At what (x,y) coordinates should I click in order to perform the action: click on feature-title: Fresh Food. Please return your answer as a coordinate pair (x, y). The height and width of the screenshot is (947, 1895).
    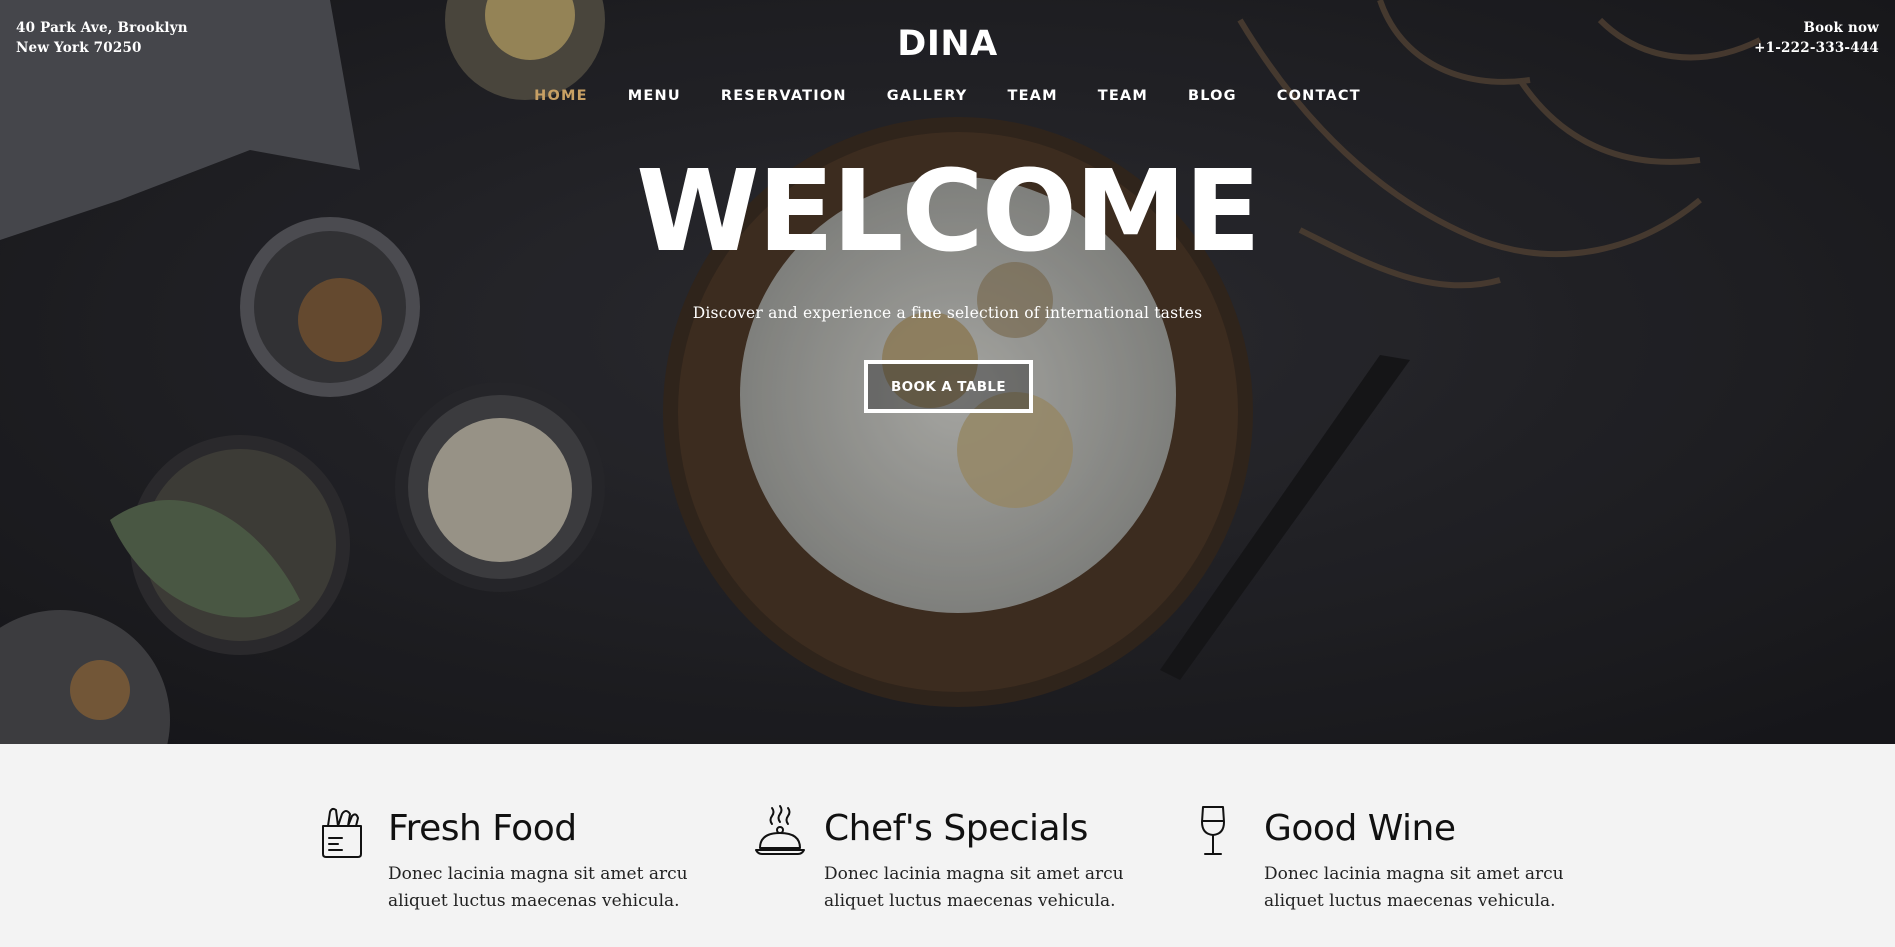
    Looking at the image, I should click on (482, 828).